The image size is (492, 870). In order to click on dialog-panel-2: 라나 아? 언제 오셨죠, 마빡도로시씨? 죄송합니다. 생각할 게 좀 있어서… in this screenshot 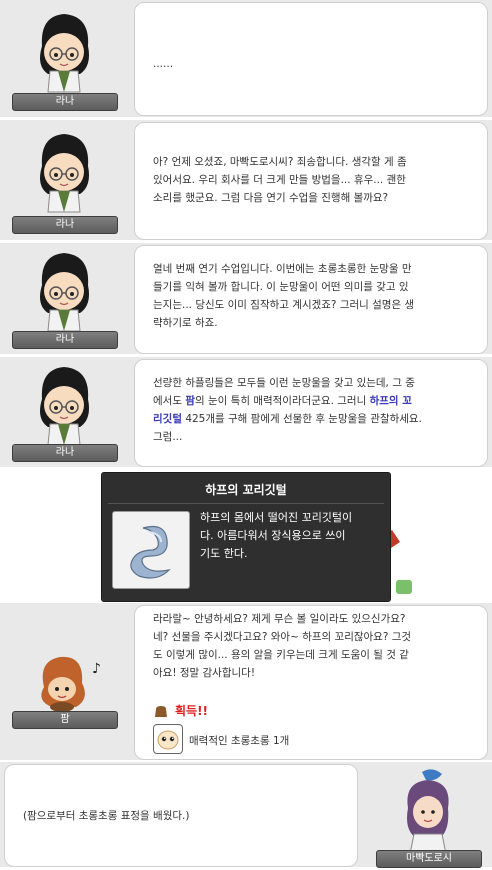, I will do `click(246, 180)`.